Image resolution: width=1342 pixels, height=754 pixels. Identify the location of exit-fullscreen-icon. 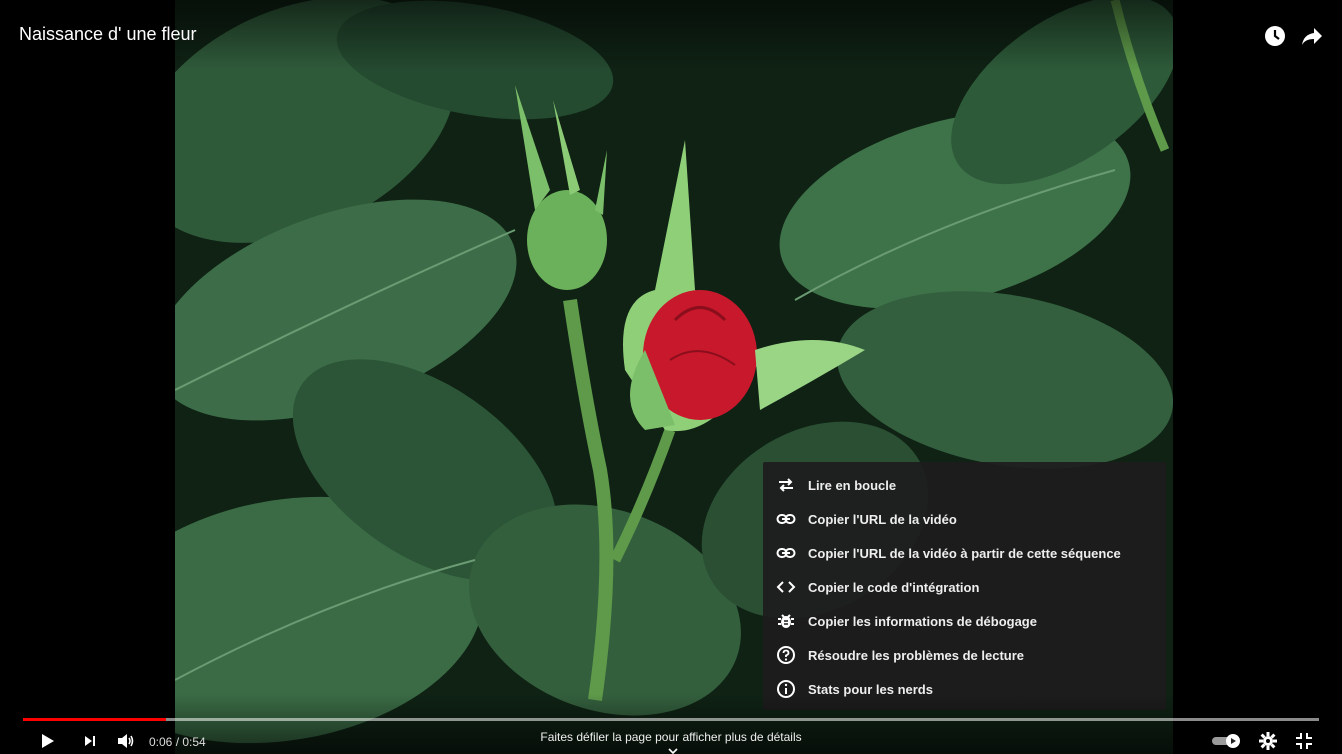
(1304, 741).